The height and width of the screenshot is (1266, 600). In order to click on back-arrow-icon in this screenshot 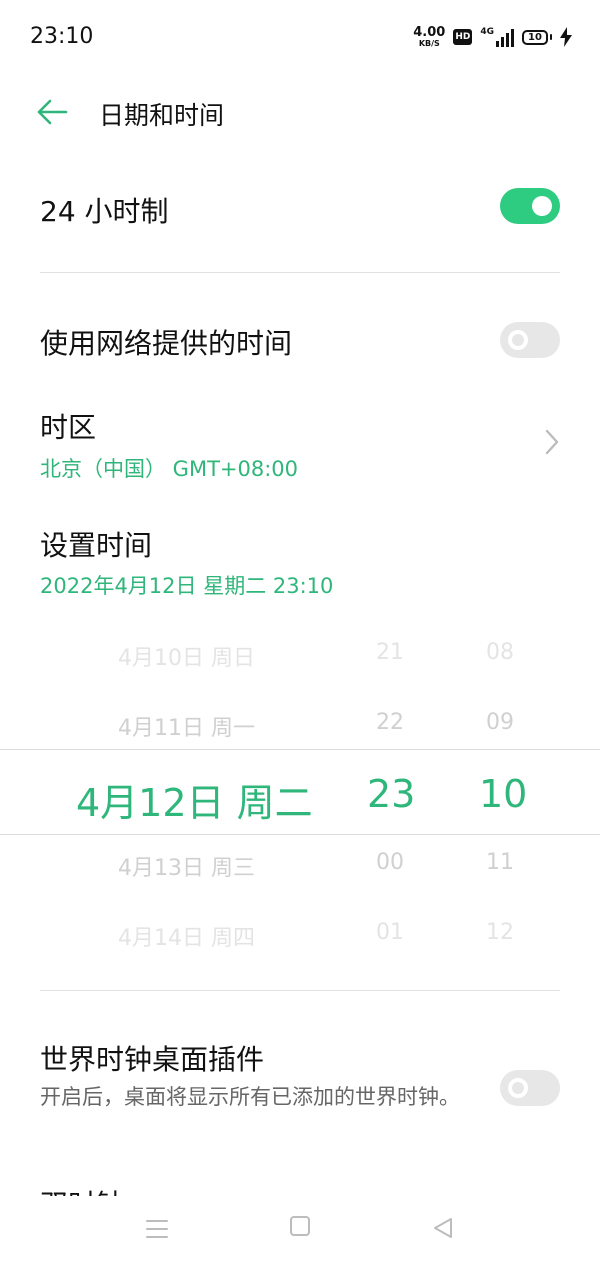, I will do `click(52, 112)`.